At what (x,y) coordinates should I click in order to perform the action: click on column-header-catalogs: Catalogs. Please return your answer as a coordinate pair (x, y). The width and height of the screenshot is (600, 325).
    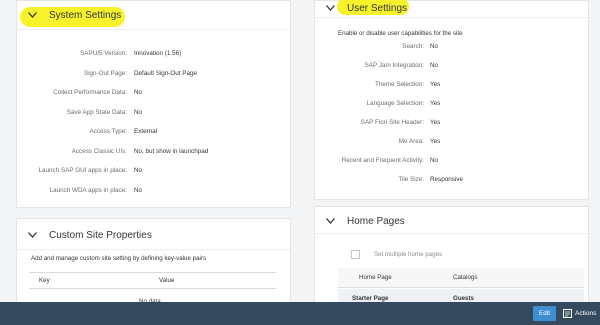
    Looking at the image, I should click on (465, 277).